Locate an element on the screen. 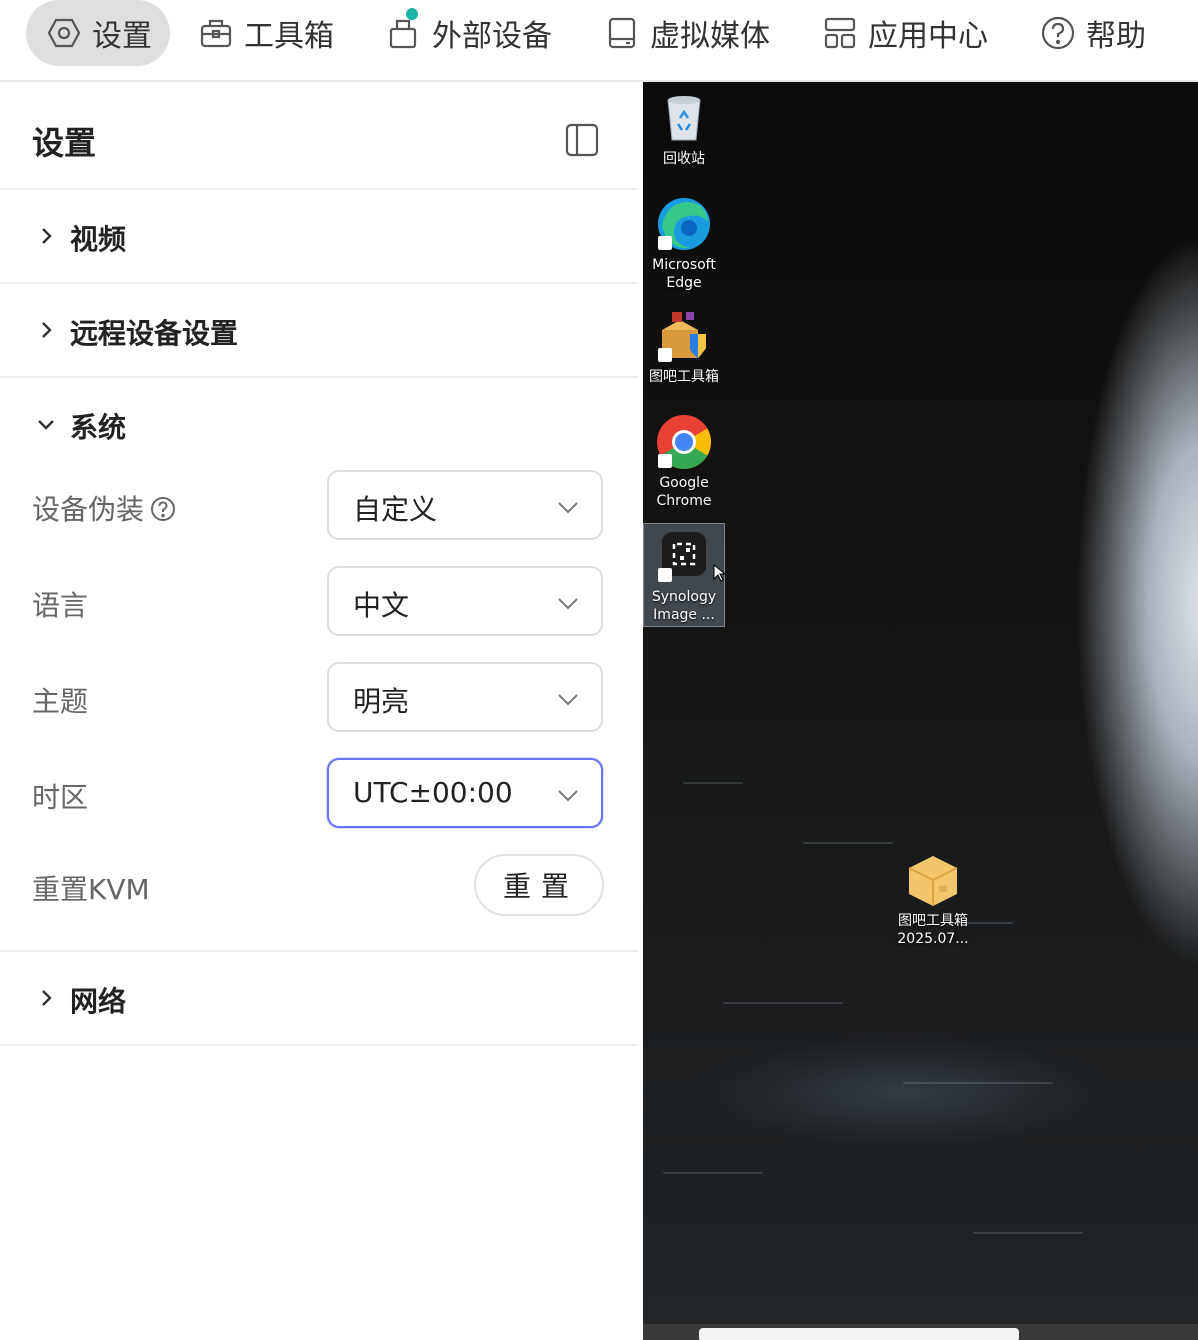 The width and height of the screenshot is (1198, 1340). edge-icon is located at coordinates (684, 224).